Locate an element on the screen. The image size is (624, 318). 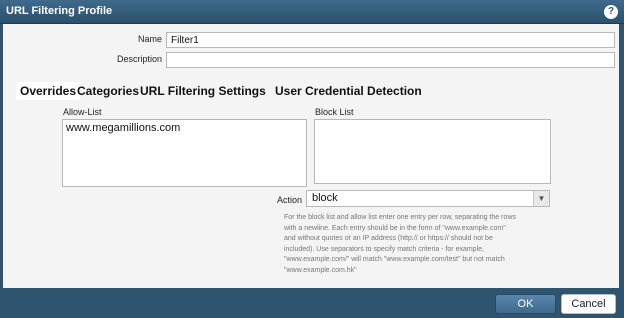
dialog-titlebar: URL Filtering Profile ? is located at coordinates (312, 12).